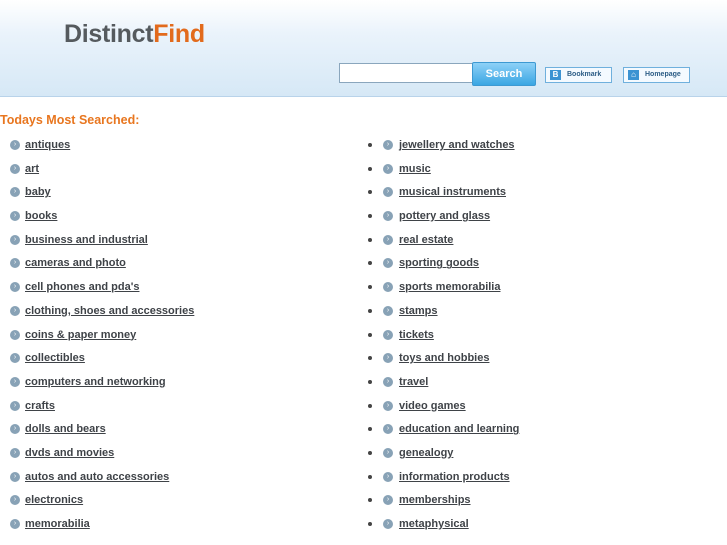  I want to click on category-link: autos and auto accessories, so click(97, 477).